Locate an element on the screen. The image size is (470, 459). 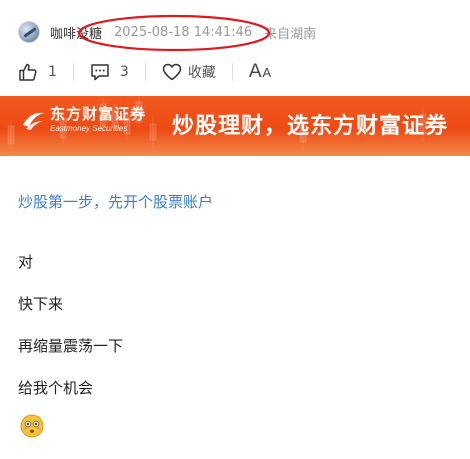
heart-icon is located at coordinates (172, 72).